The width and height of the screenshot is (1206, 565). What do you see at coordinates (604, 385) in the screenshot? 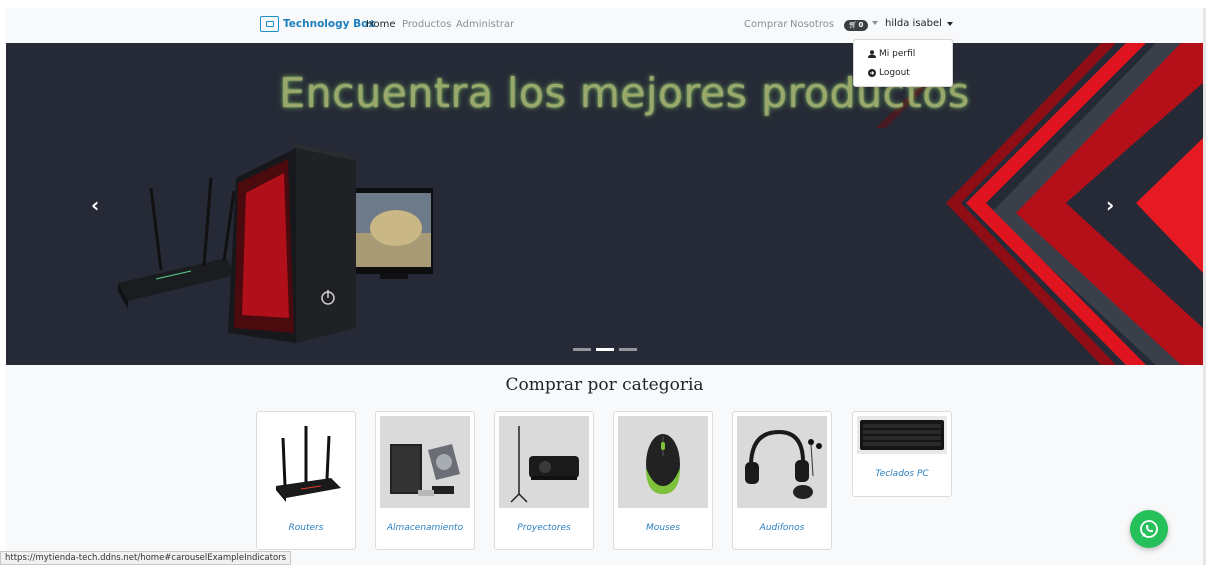
I see `section-title: Comprar por categoria` at bounding box center [604, 385].